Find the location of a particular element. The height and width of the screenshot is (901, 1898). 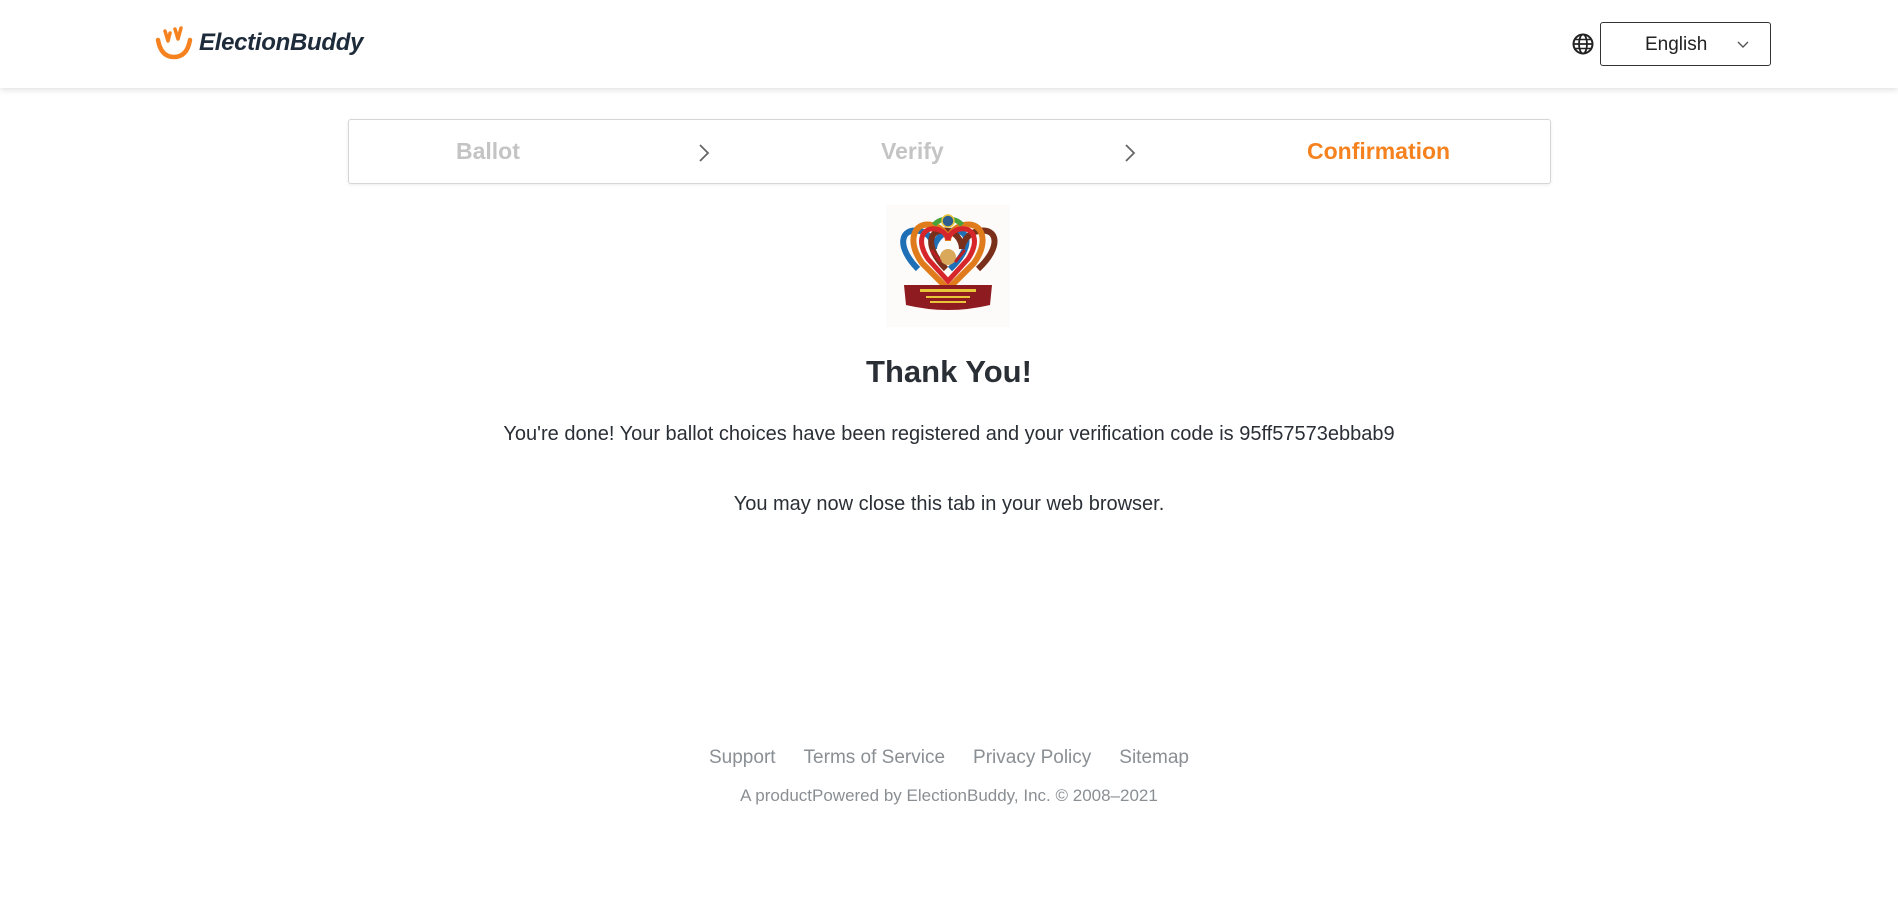

electionbuddy-logo-icon is located at coordinates (174, 43).